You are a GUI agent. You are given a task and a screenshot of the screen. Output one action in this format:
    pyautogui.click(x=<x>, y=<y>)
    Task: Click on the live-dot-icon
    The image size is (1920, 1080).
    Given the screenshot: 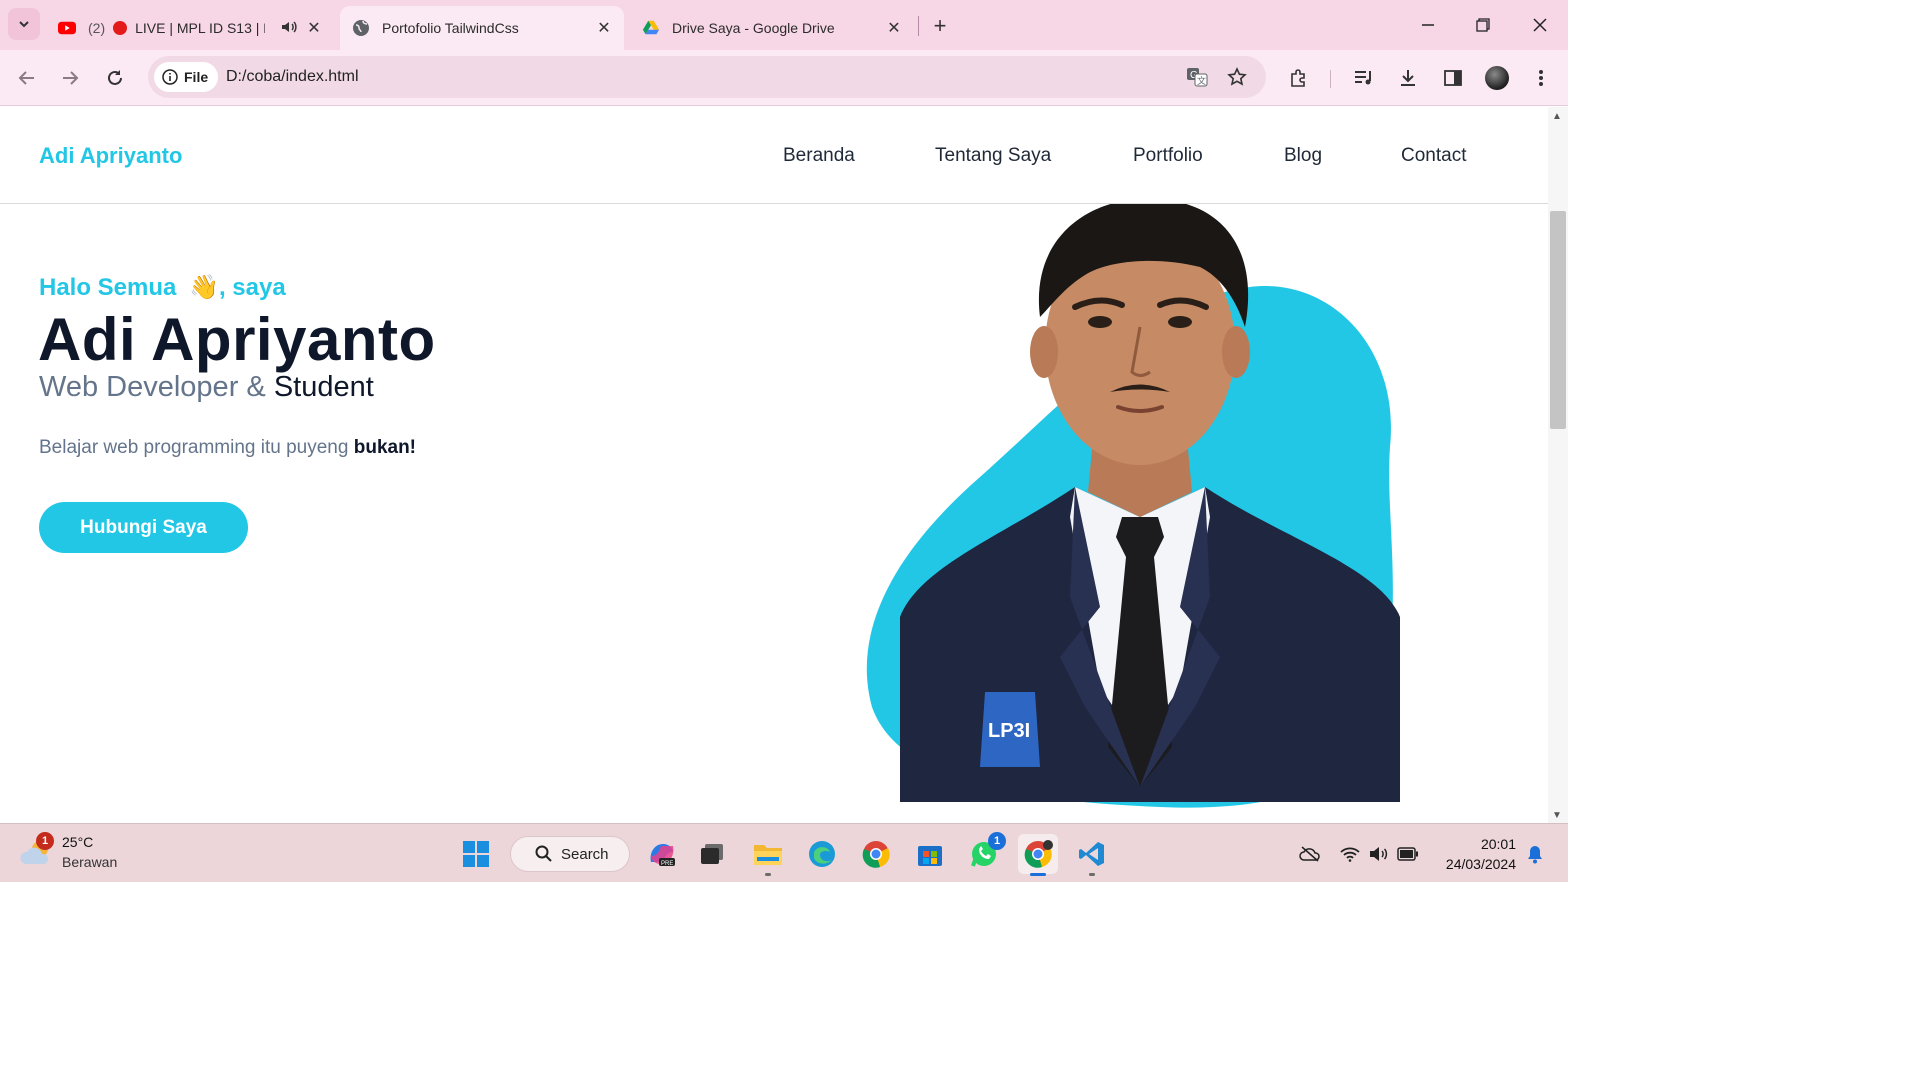 What is the action you would take?
    pyautogui.click(x=120, y=28)
    